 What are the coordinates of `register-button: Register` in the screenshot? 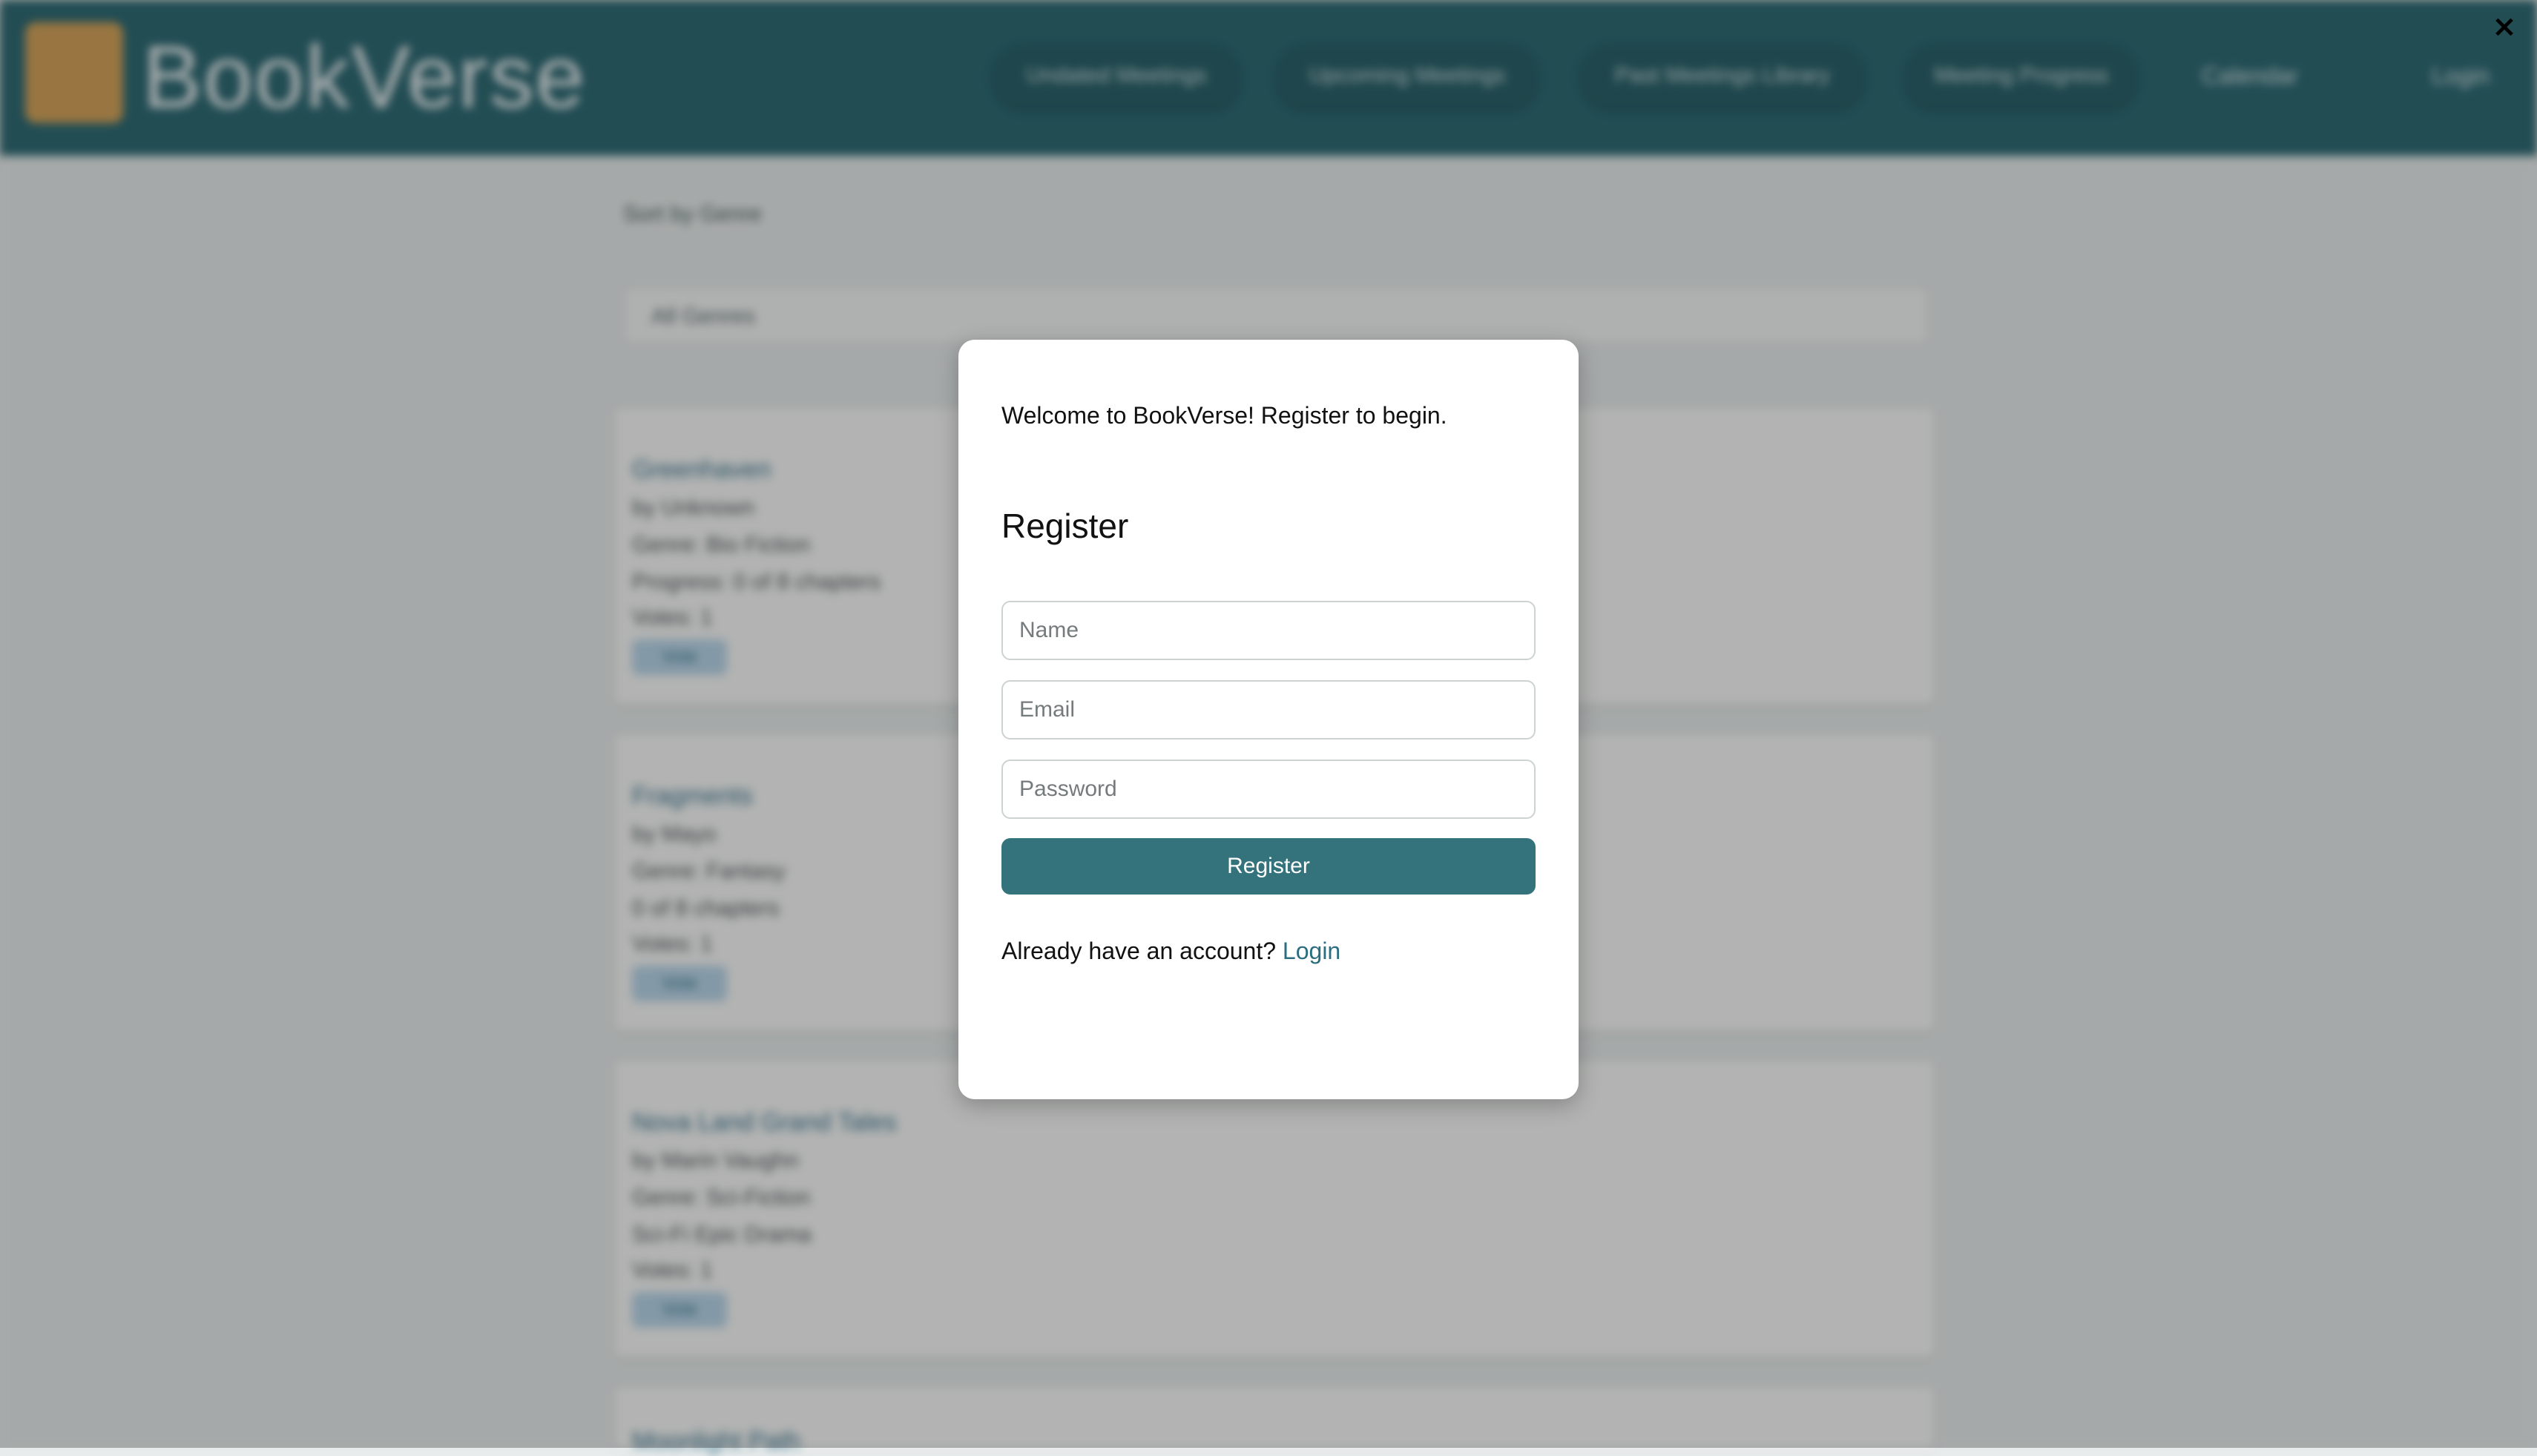 It's located at (1268, 867).